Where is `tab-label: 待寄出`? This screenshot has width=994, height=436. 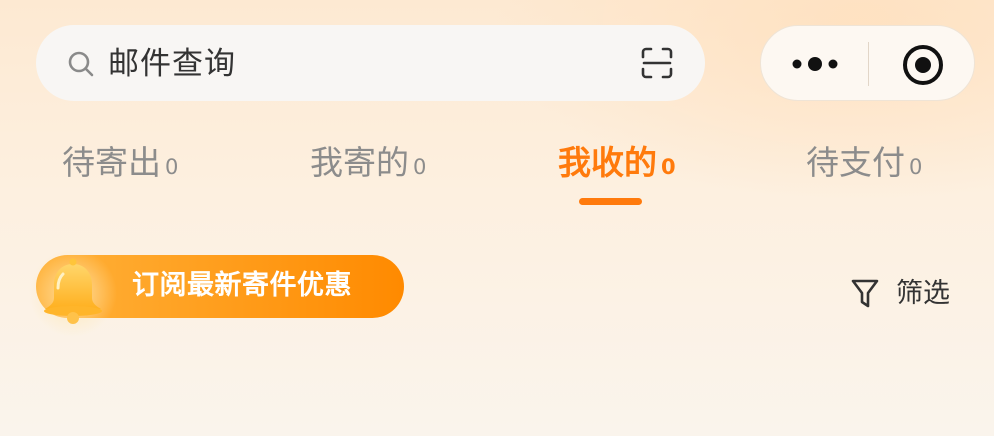
tab-label: 待寄出 is located at coordinates (111, 162).